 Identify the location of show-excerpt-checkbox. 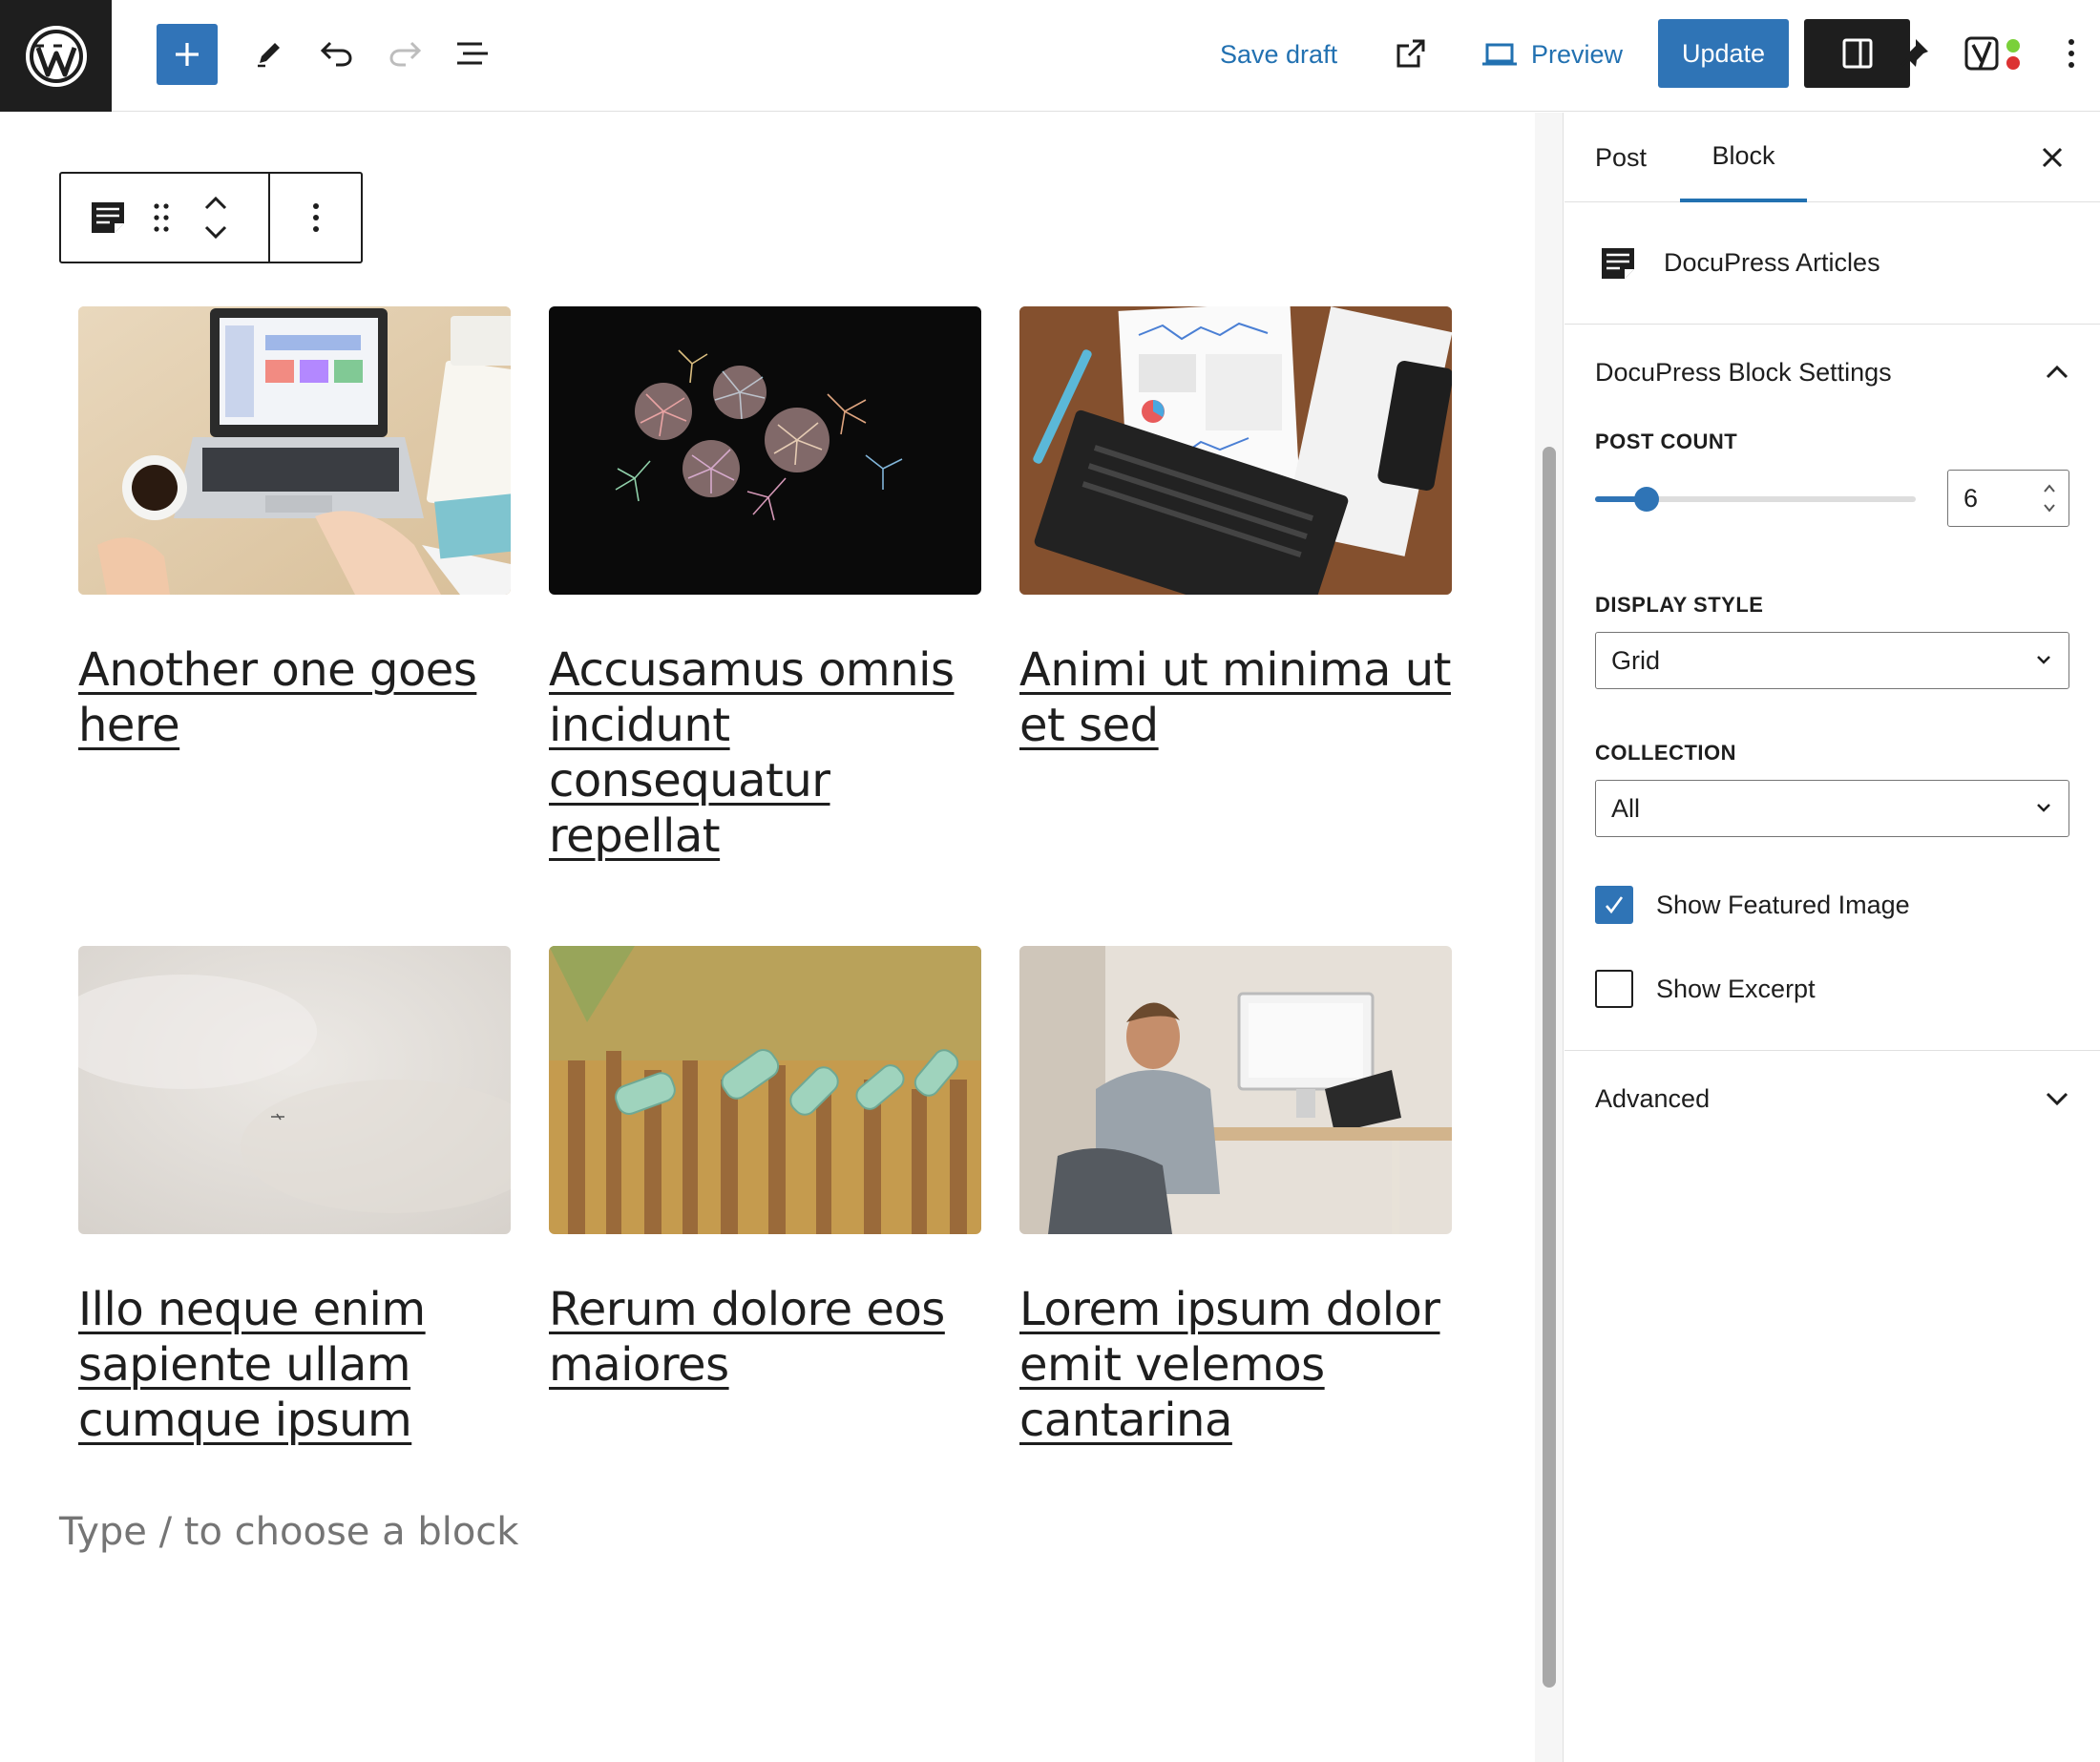
(1614, 989).